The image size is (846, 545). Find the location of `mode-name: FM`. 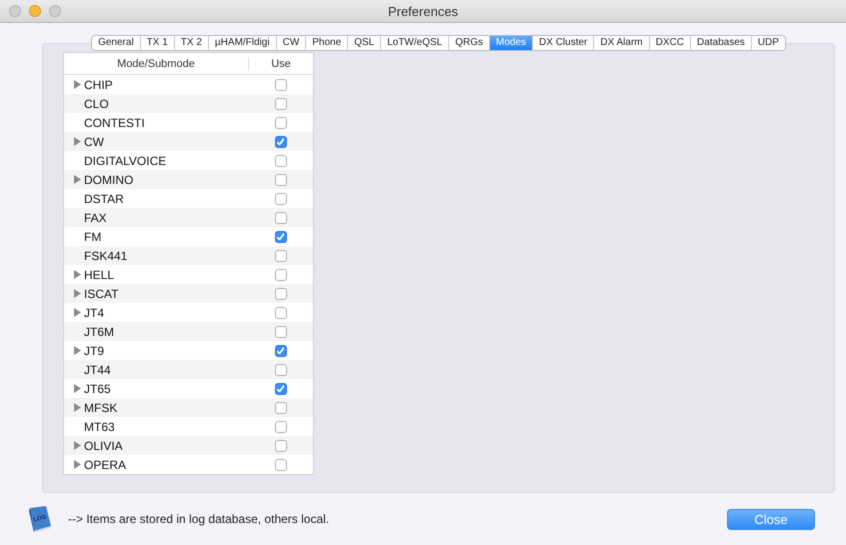

mode-name: FM is located at coordinates (93, 237).